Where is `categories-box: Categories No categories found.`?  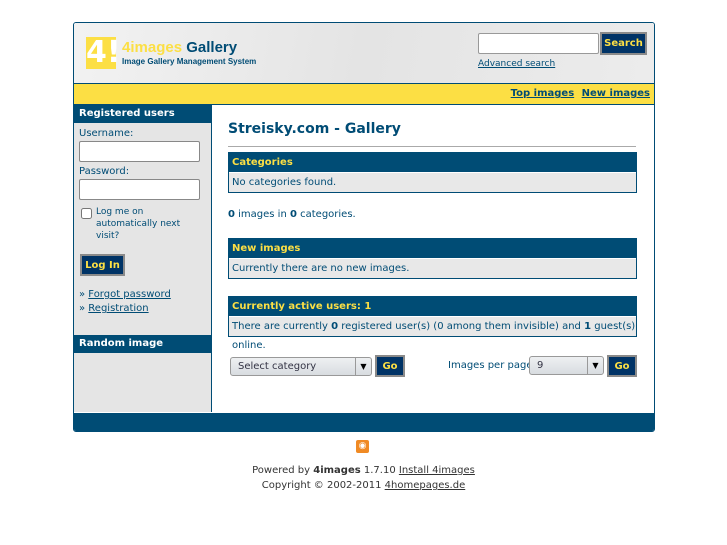
categories-box: Categories No categories found. is located at coordinates (432, 172).